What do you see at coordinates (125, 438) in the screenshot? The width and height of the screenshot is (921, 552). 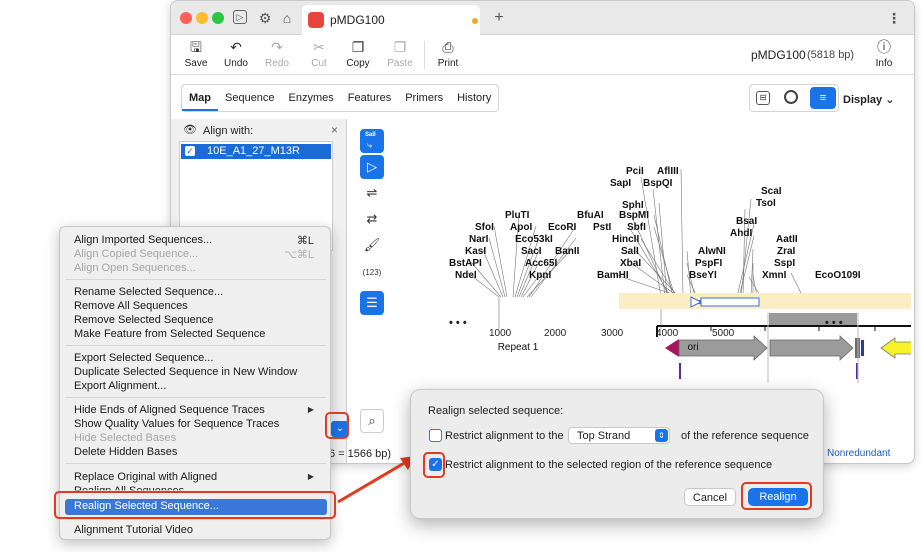 I see `menu-item-hide-selected-bases: Hide Selected Bases` at bounding box center [125, 438].